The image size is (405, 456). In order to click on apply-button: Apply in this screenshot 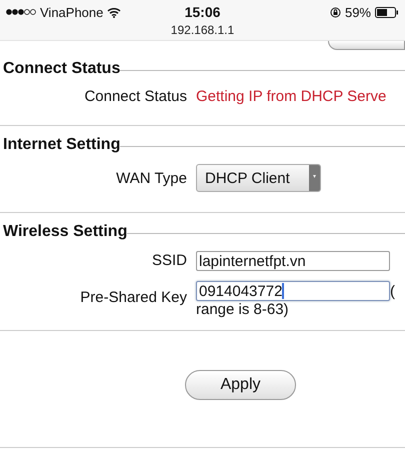, I will do `click(240, 385)`.